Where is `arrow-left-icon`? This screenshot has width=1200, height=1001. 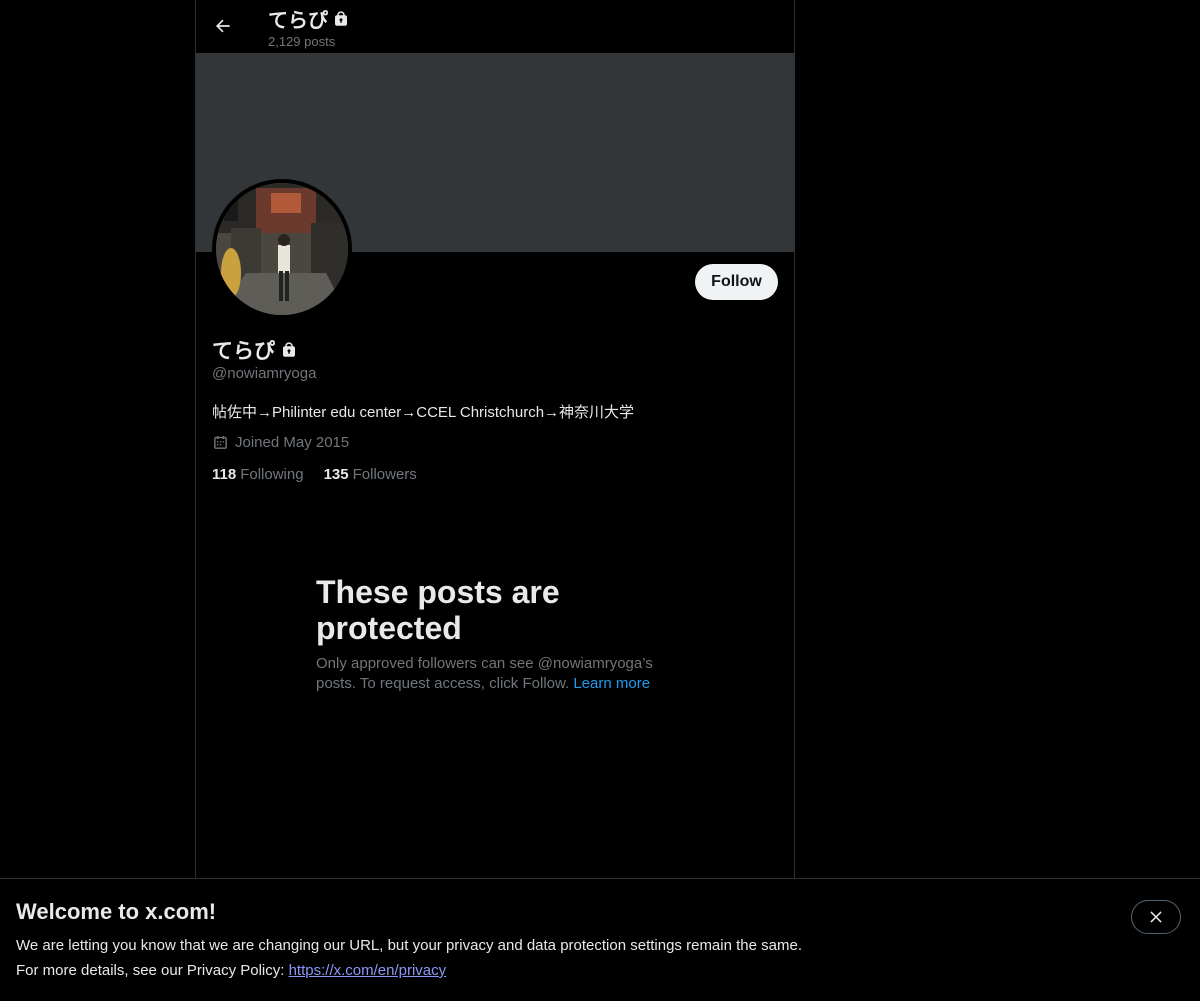
arrow-left-icon is located at coordinates (222, 26).